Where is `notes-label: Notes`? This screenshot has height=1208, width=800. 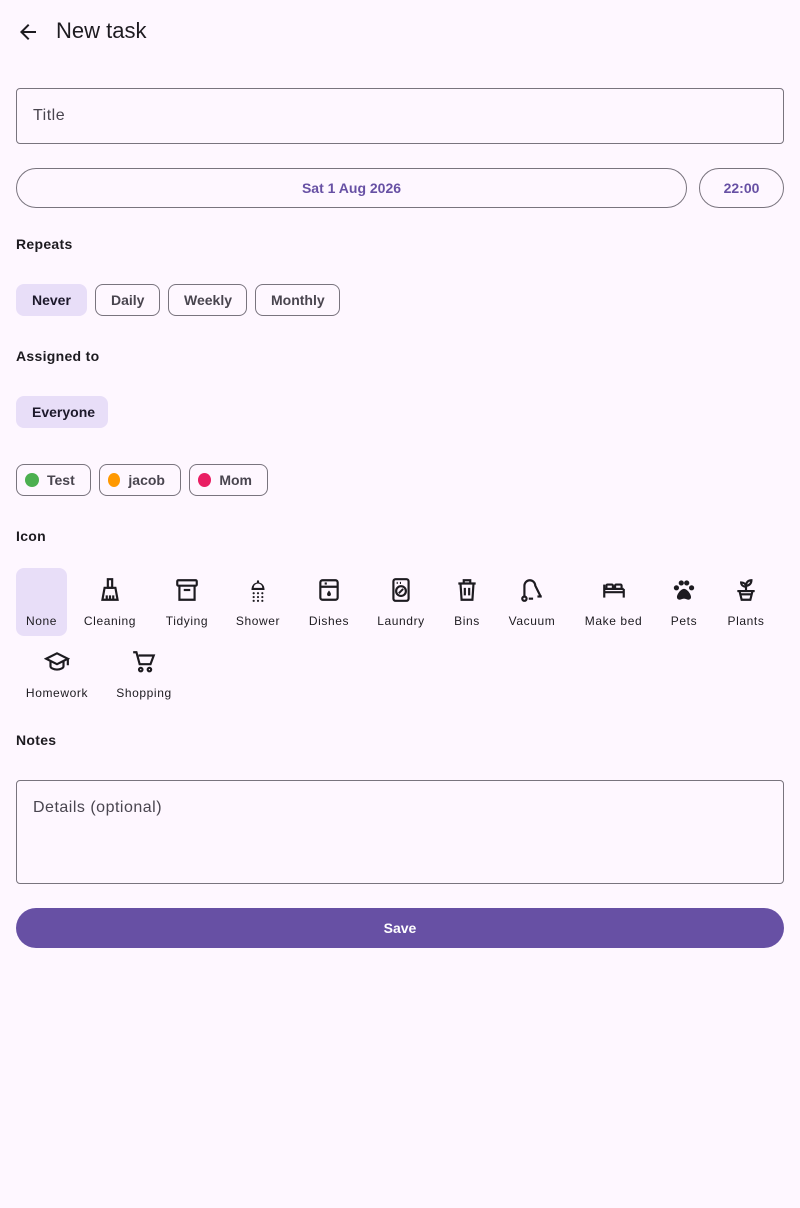 notes-label: Notes is located at coordinates (36, 740).